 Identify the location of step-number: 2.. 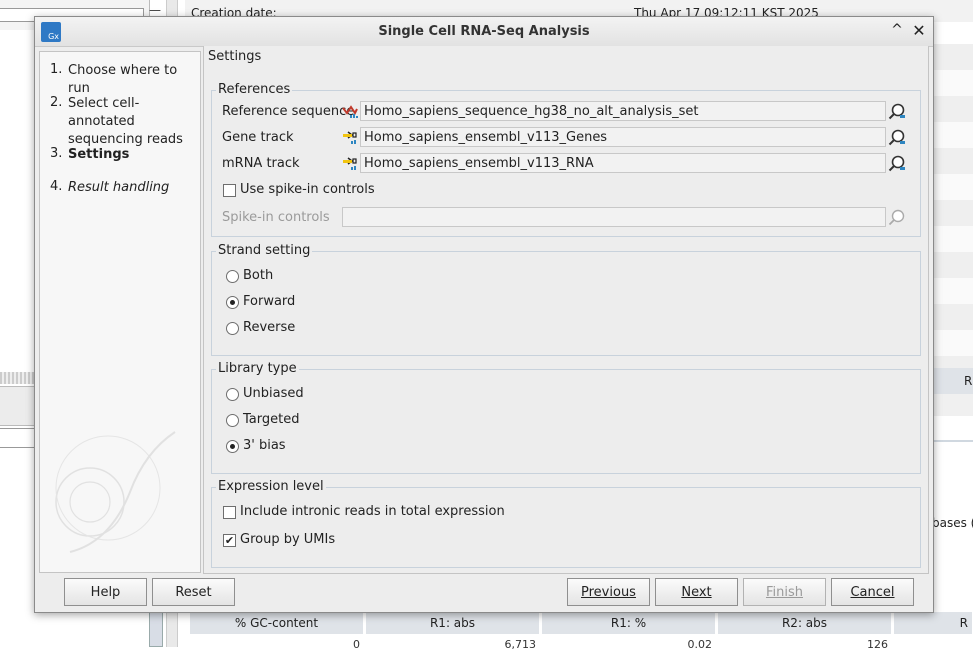
(56, 102).